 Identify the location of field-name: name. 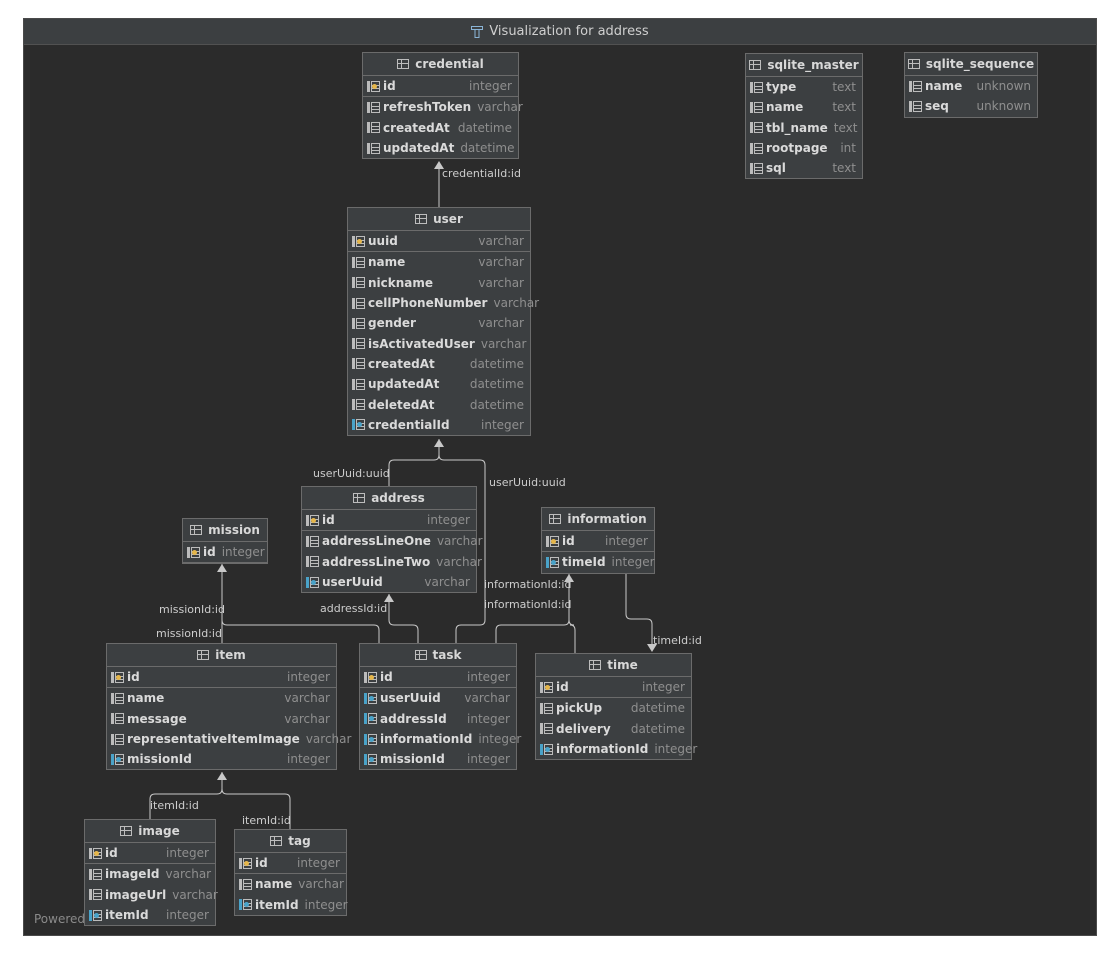
(274, 884).